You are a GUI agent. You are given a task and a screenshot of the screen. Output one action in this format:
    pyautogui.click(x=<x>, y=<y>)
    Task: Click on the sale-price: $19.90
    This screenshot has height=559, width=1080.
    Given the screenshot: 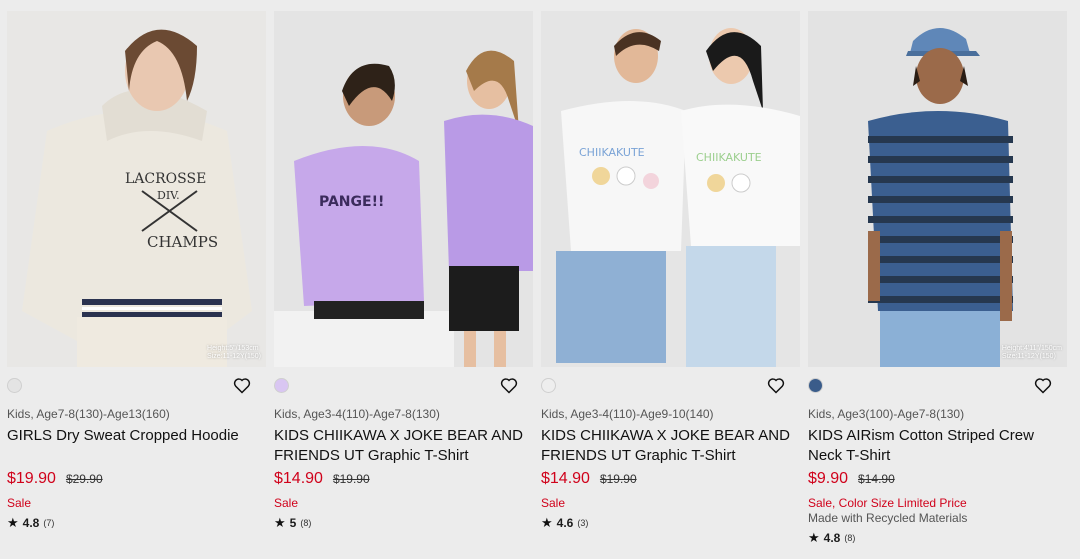 What is the action you would take?
    pyautogui.click(x=31, y=478)
    